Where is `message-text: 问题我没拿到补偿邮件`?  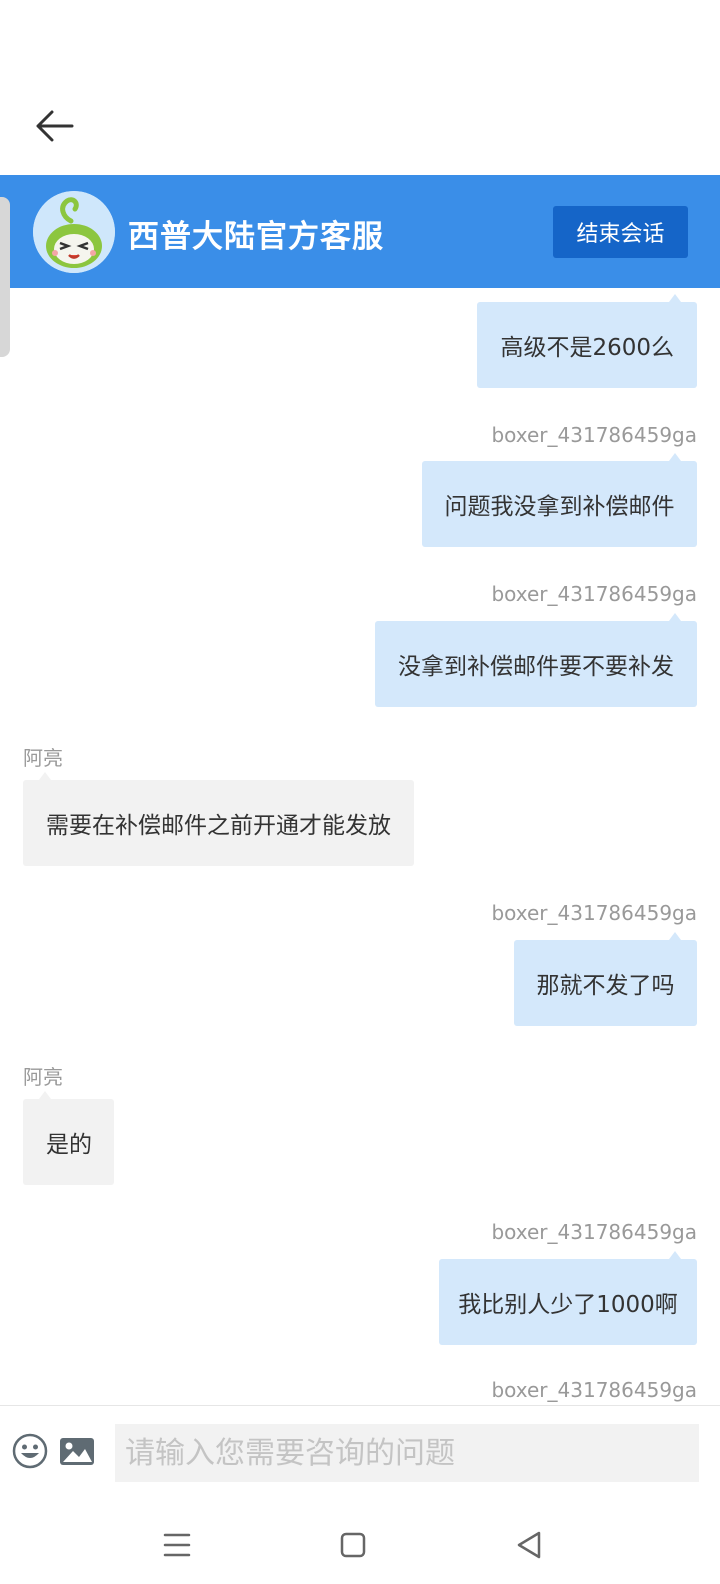 message-text: 问题我没拿到补偿邮件 is located at coordinates (559, 507).